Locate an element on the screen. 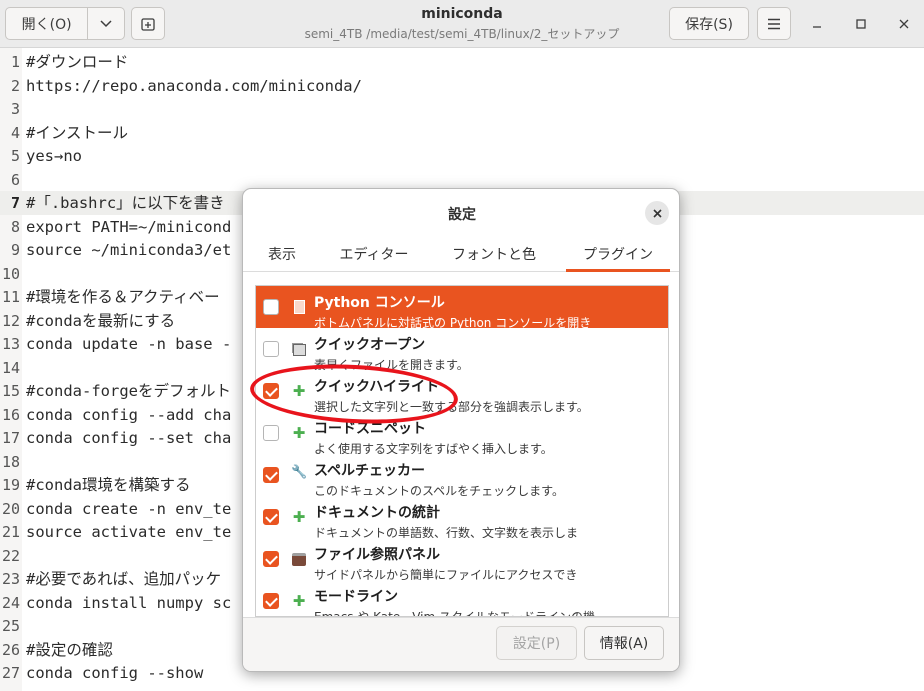 The width and height of the screenshot is (924, 691). stack-icon is located at coordinates (299, 350).